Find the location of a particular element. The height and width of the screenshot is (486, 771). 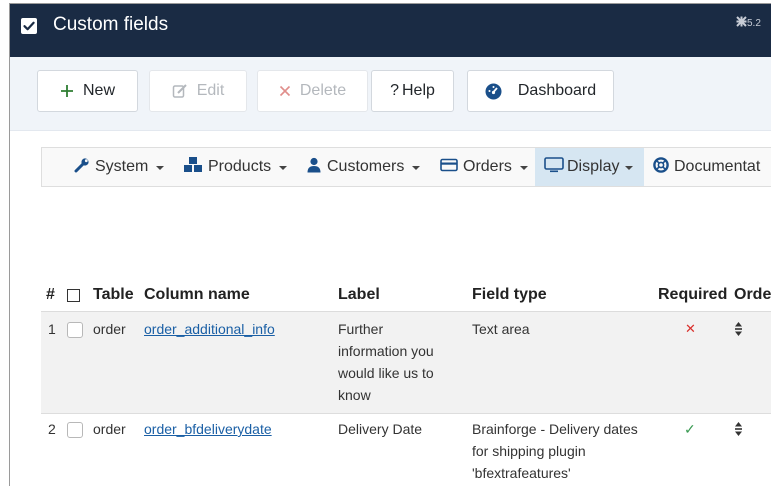

delete-label: Delete is located at coordinates (323, 90).